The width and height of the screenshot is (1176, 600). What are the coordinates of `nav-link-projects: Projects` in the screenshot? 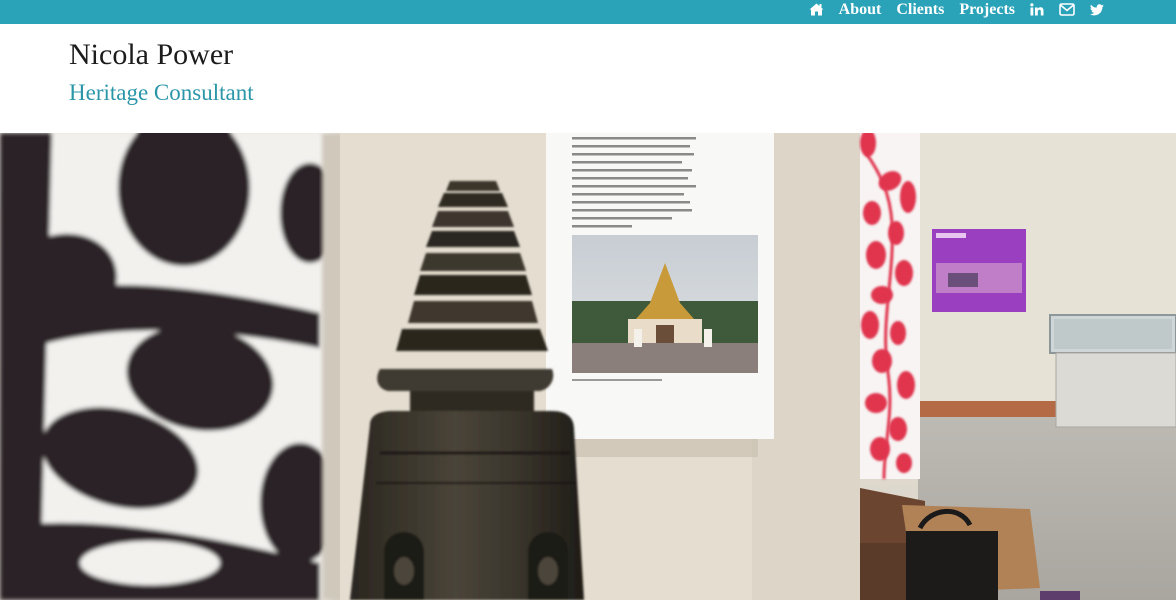 It's located at (987, 9).